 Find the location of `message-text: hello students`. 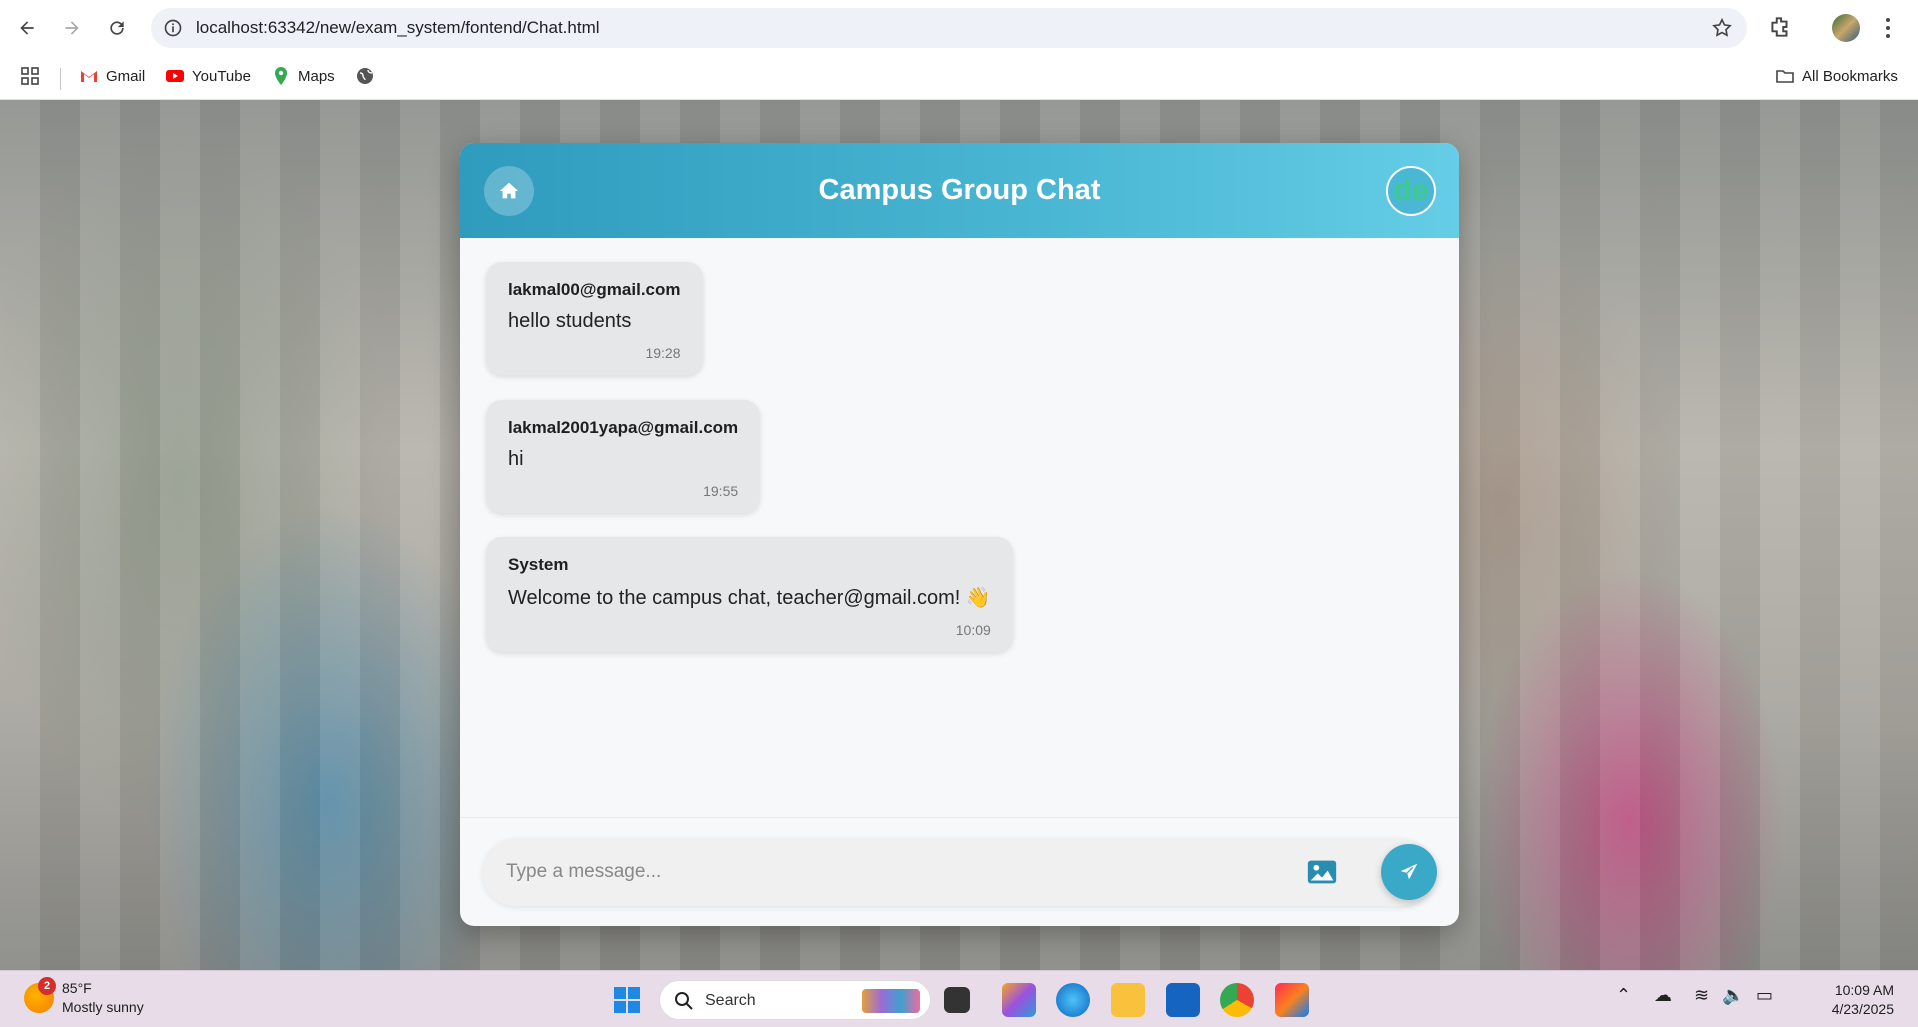

message-text: hello students is located at coordinates (570, 321).